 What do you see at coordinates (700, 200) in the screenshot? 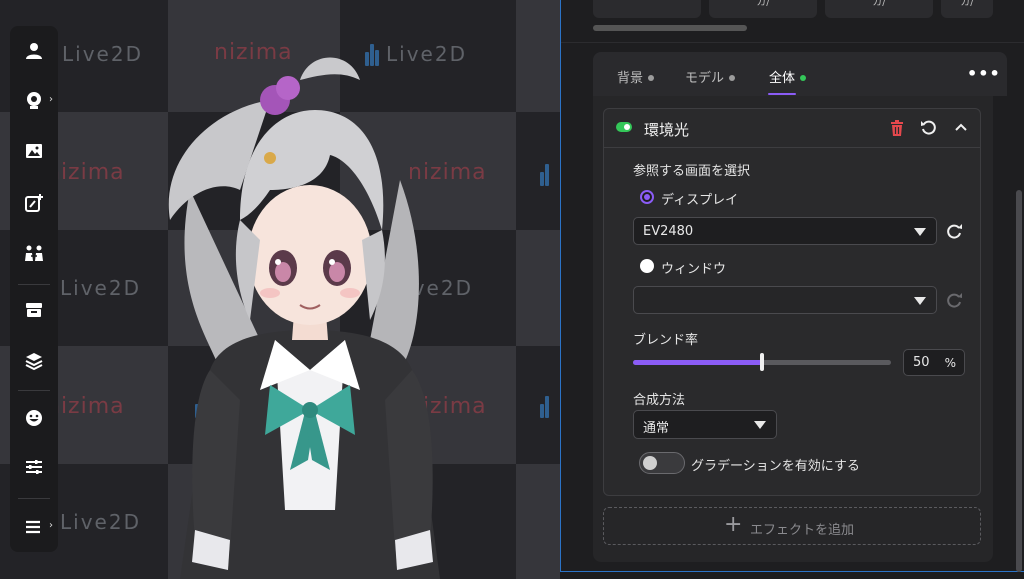
I see `display-radio-label: ディスプレイ` at bounding box center [700, 200].